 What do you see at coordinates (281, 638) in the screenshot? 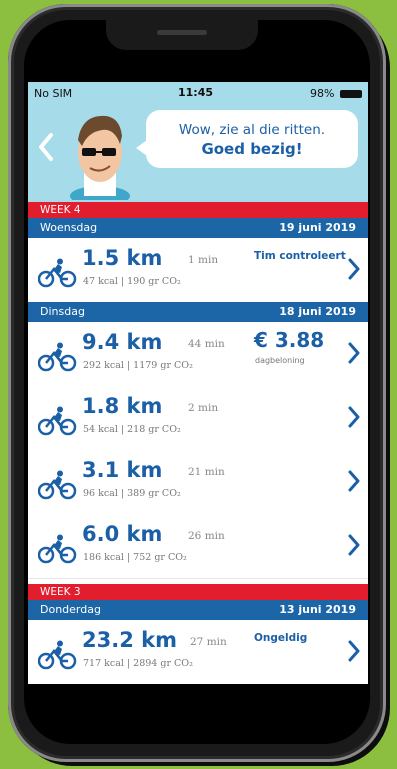
I see `ride-status: Ongeldig` at bounding box center [281, 638].